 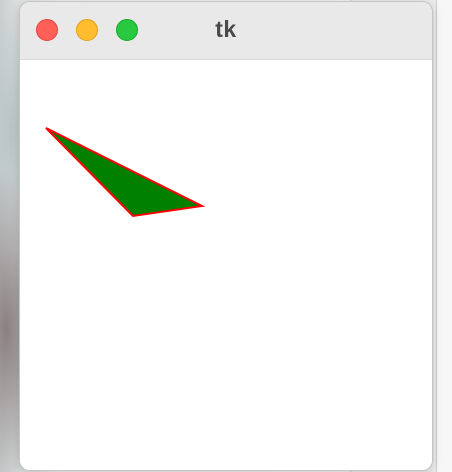 I want to click on canvas-drawing, so click(x=125, y=172).